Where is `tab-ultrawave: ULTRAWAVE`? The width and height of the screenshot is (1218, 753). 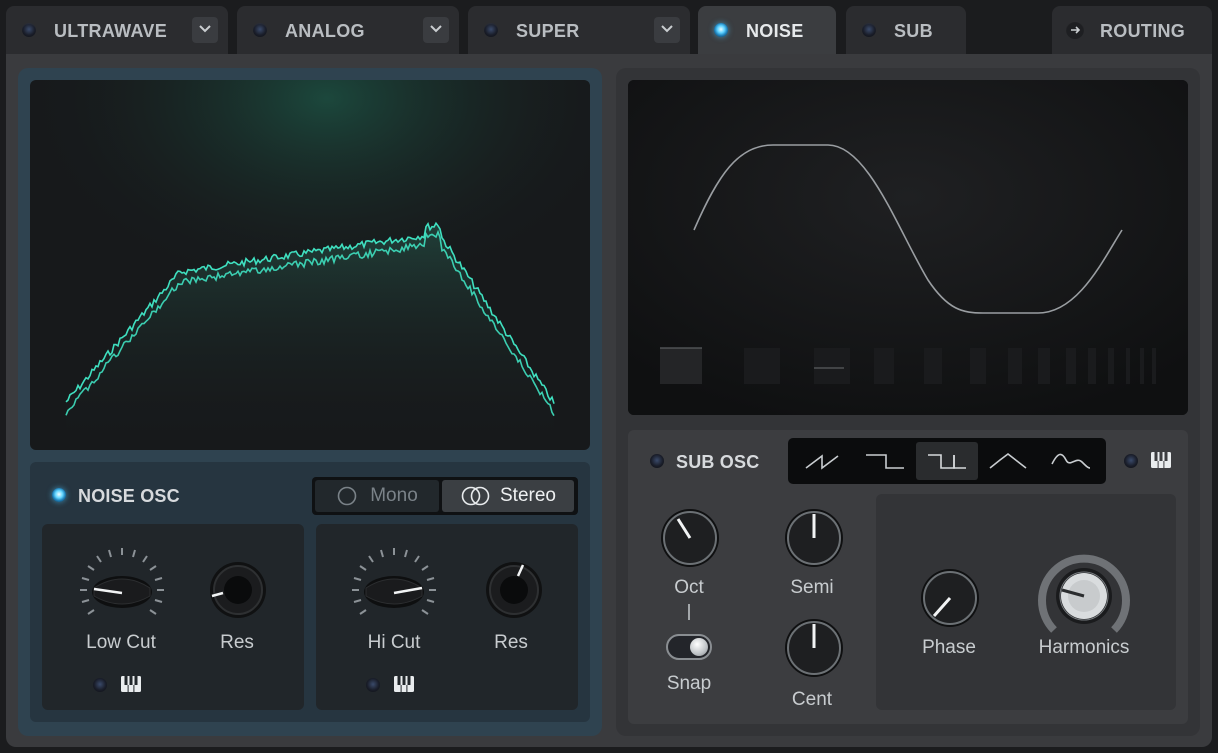 tab-ultrawave: ULTRAWAVE is located at coordinates (117, 30).